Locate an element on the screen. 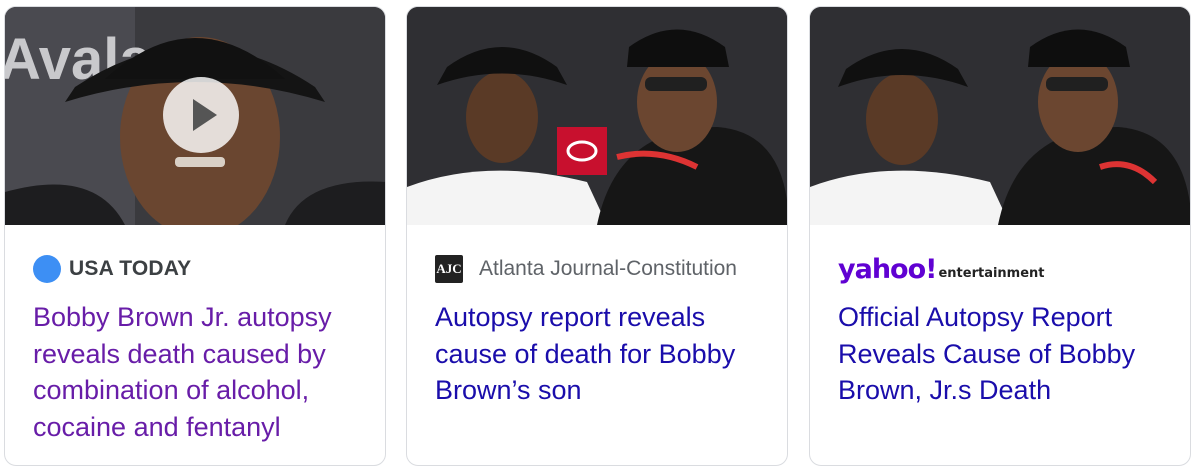 Image resolution: width=1200 pixels, height=466 pixels. yahoo-entertainment-label: entertainment is located at coordinates (991, 273).